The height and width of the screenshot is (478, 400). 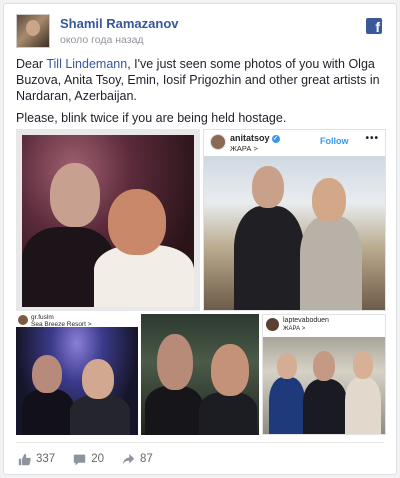 What do you see at coordinates (329, 200) in the screenshot?
I see `person-woman-head` at bounding box center [329, 200].